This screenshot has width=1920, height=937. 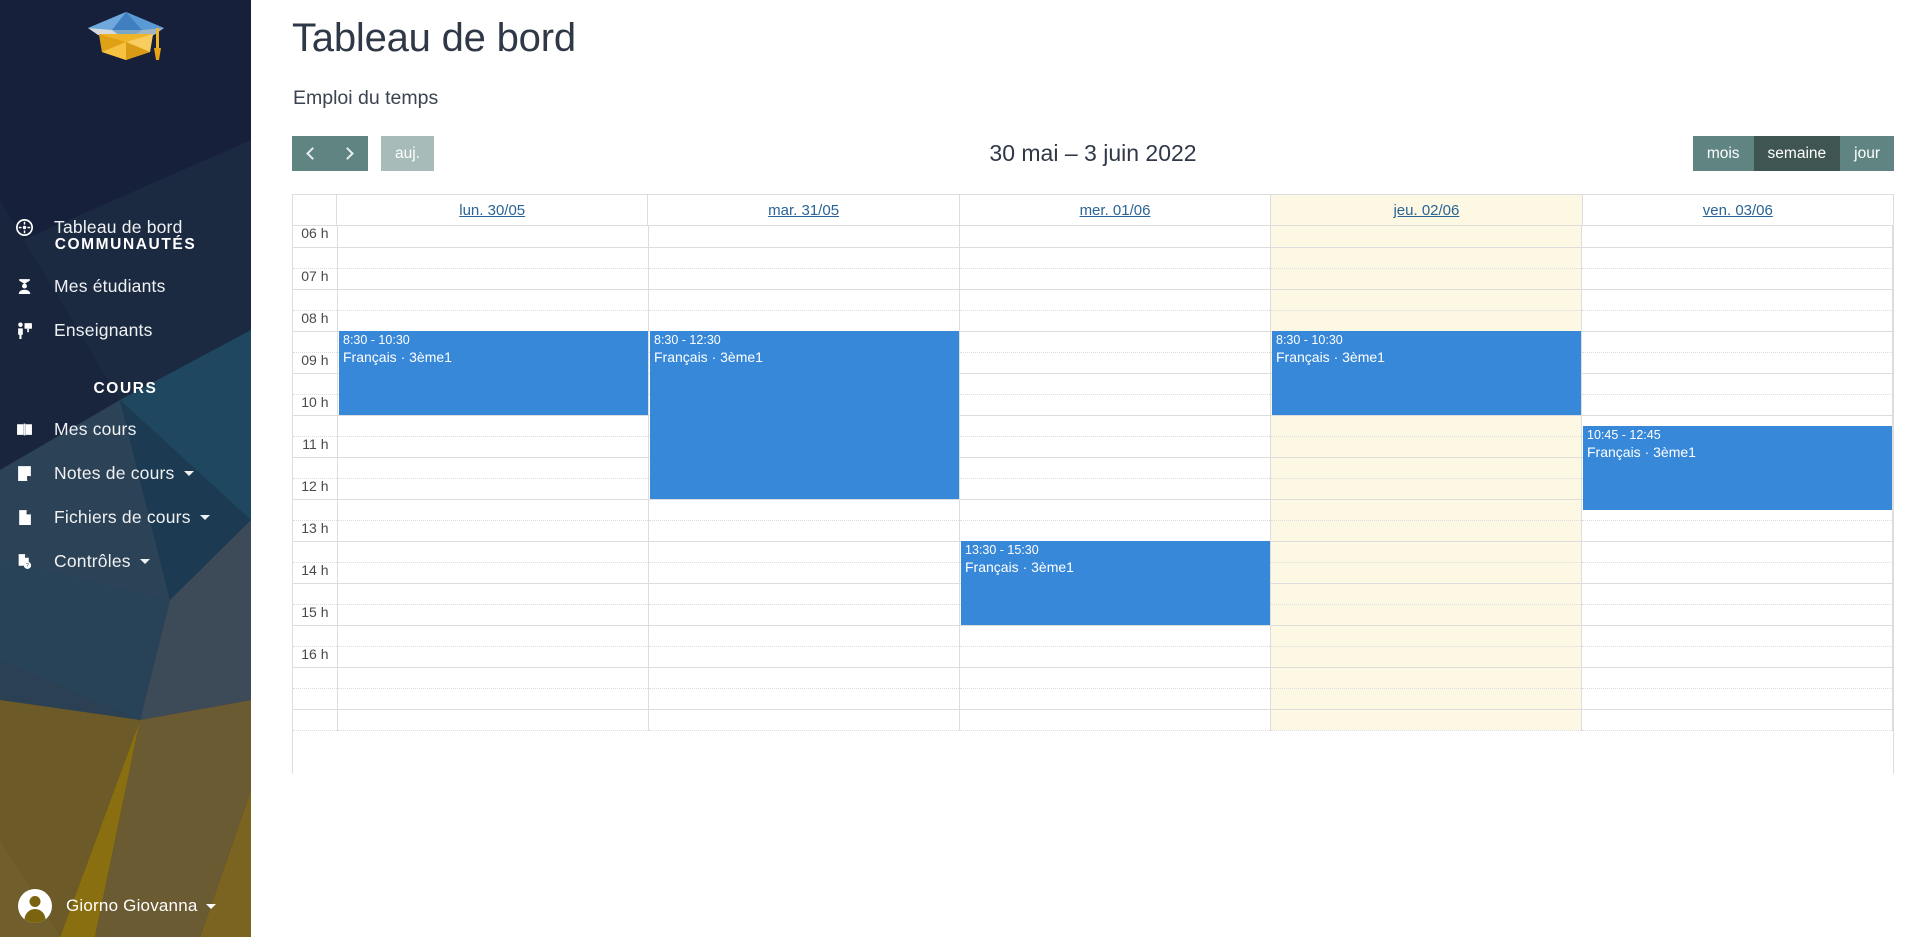 What do you see at coordinates (125, 517) in the screenshot?
I see `sidebar-item-fichiers-de-cours: Fichiers de cours` at bounding box center [125, 517].